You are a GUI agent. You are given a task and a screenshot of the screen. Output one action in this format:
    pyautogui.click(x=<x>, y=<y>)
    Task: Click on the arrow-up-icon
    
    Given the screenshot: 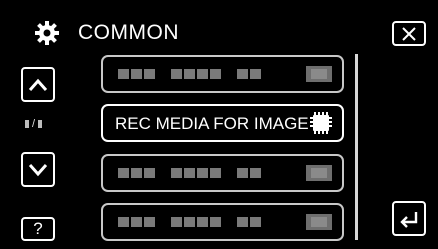 What is the action you would take?
    pyautogui.click(x=38, y=84)
    